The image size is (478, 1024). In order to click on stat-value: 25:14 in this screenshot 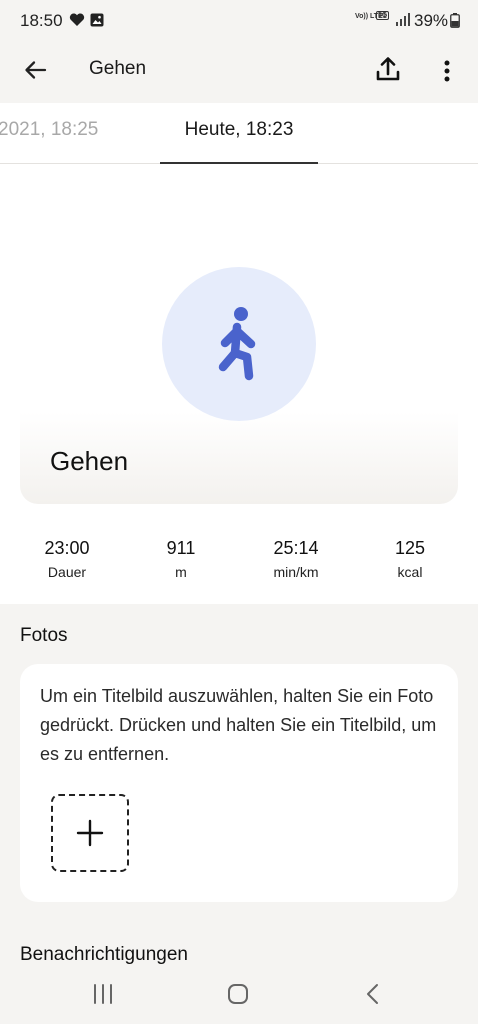, I will do `click(296, 548)`.